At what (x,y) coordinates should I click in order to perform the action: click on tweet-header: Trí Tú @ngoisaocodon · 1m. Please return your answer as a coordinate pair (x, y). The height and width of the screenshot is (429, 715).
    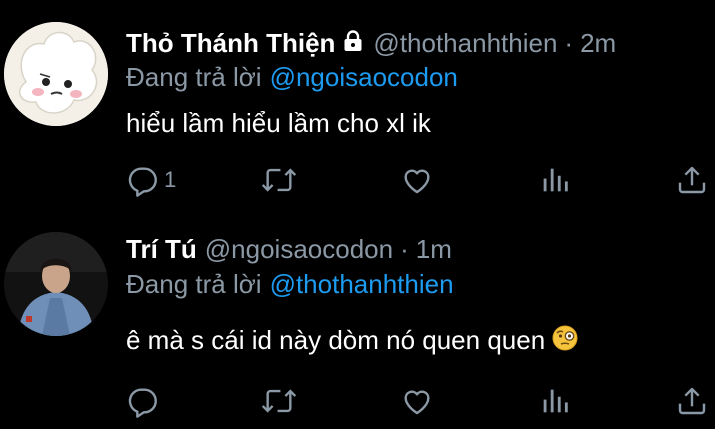
    Looking at the image, I should click on (289, 249).